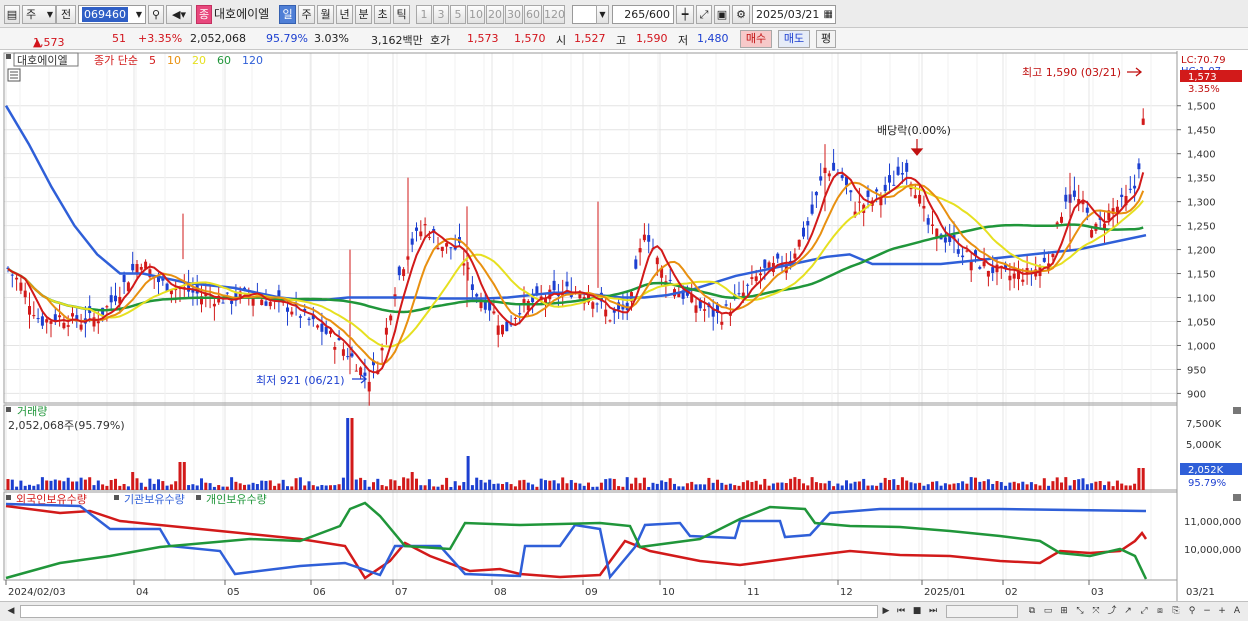 The image size is (1248, 621). I want to click on zoom-search-icon: ⚲, so click(1192, 611).